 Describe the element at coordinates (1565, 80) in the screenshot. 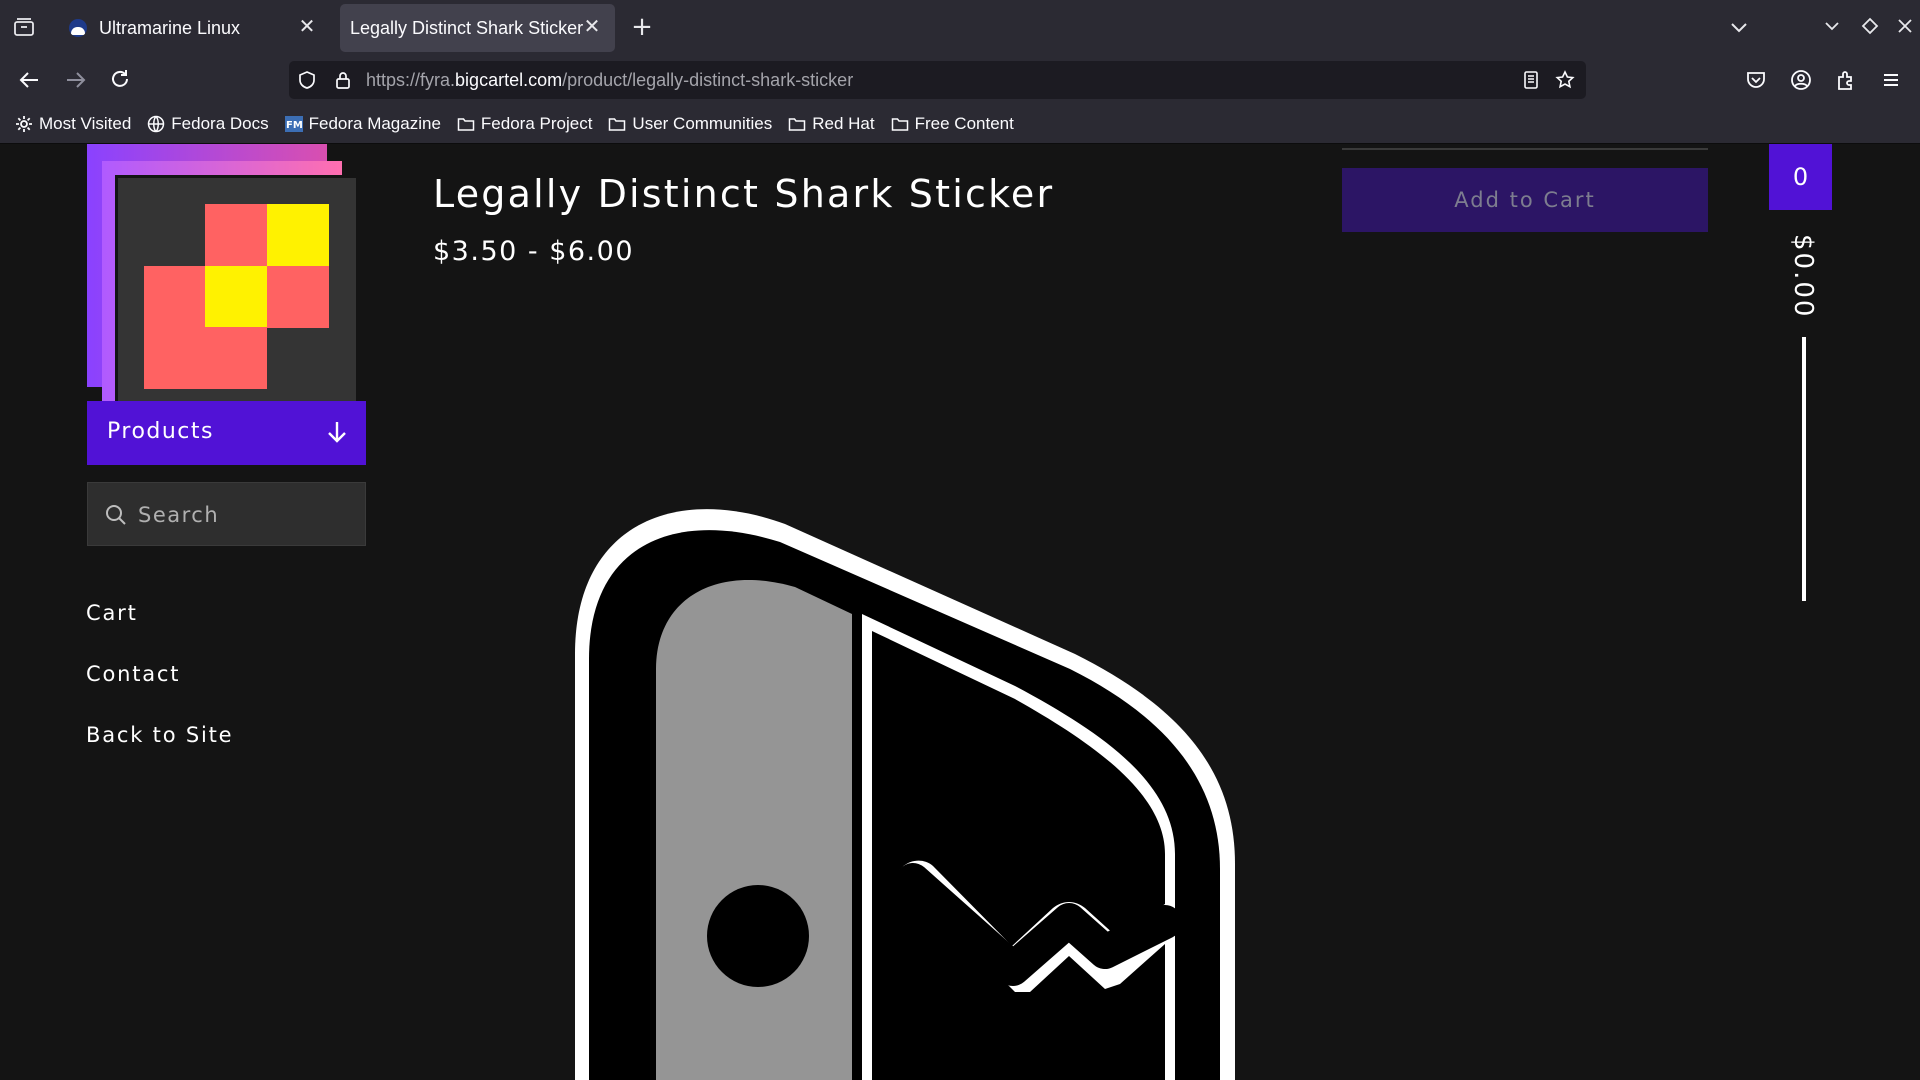

I see `bookmark-star-icon` at that location.